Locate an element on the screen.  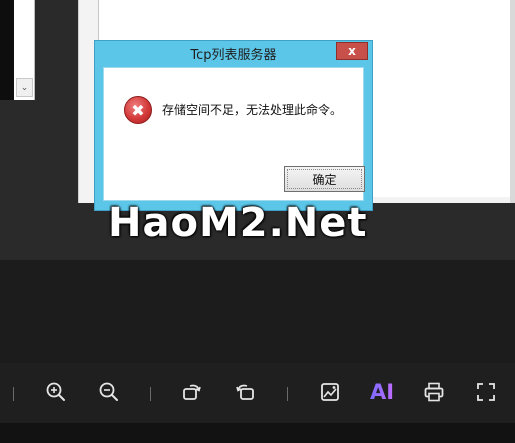
error-icon: ✖ is located at coordinates (138, 110).